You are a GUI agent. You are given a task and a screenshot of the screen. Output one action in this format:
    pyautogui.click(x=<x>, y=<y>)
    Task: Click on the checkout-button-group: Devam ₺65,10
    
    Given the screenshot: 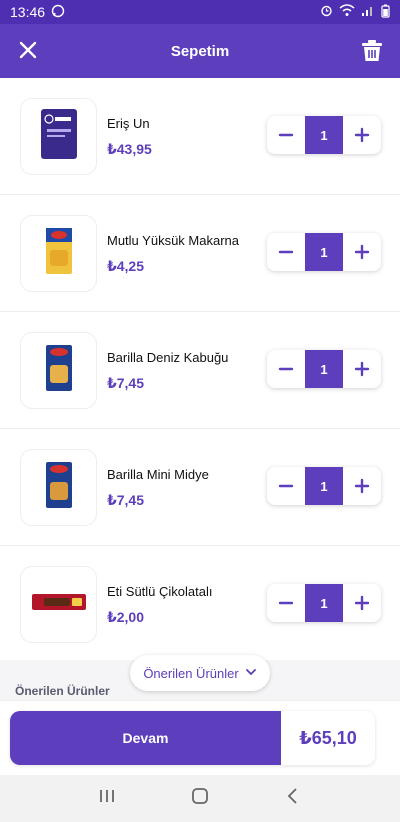 What is the action you would take?
    pyautogui.click(x=192, y=738)
    